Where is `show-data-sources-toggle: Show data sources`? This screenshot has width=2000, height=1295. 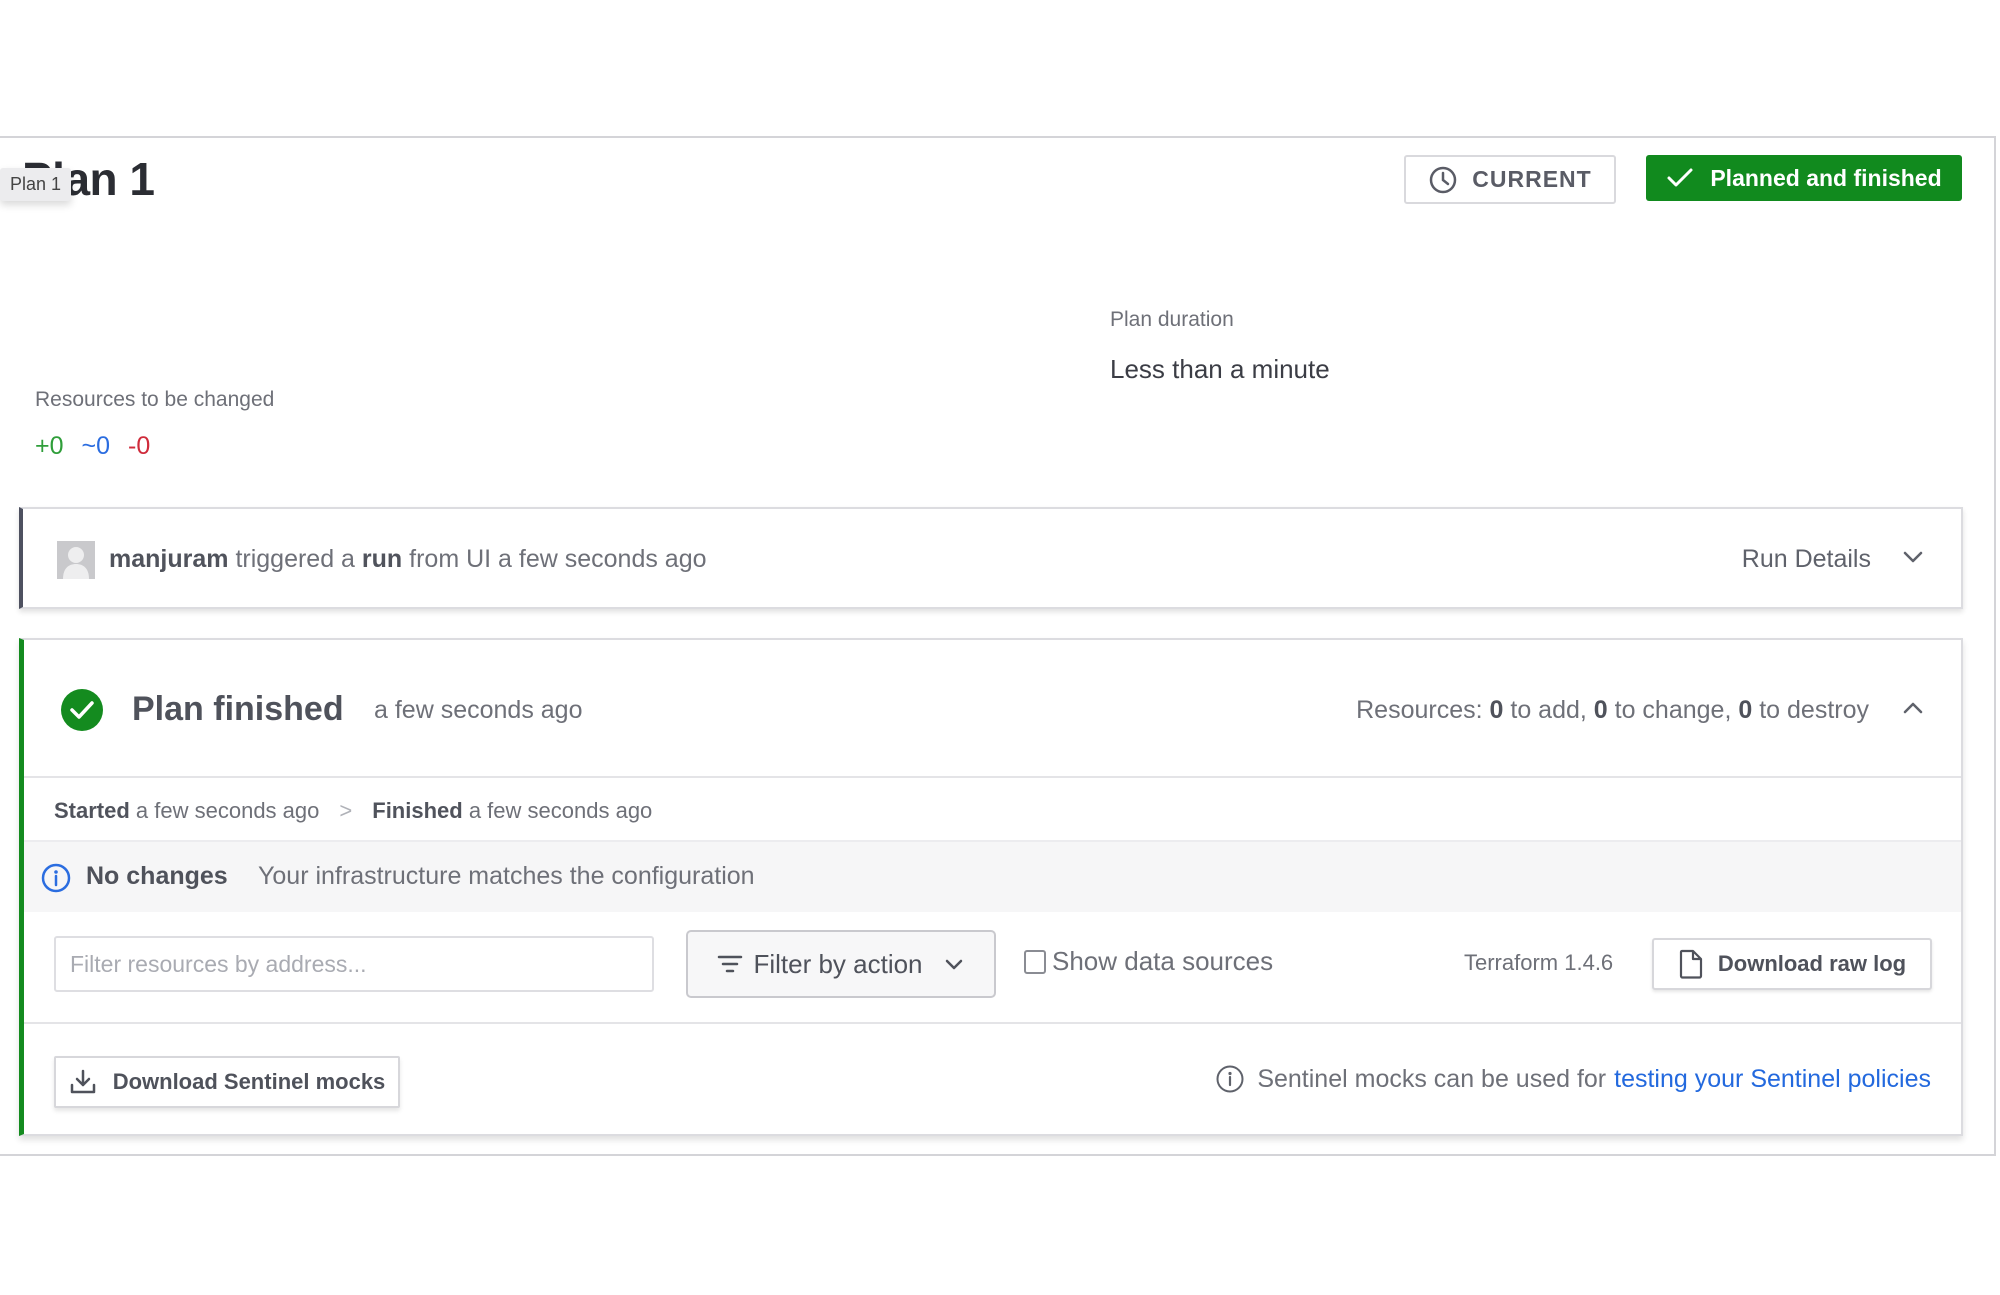 show-data-sources-toggle: Show data sources is located at coordinates (1148, 961).